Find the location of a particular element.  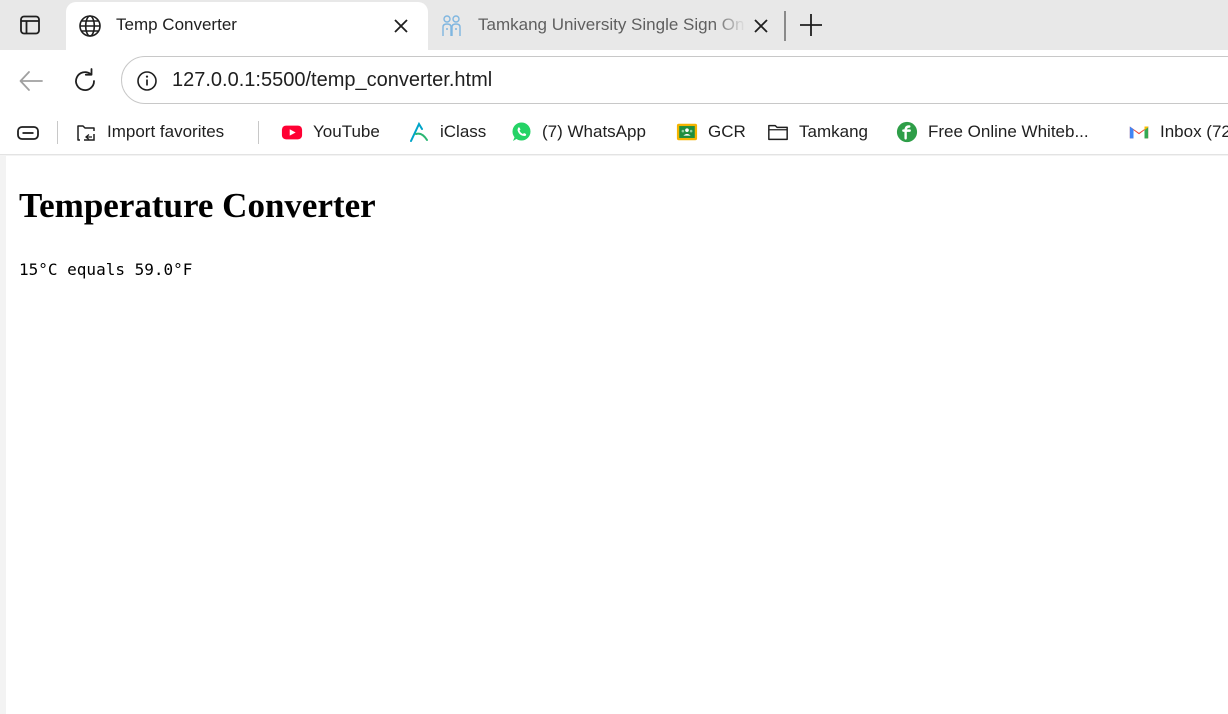

bookmark-label: YouTube is located at coordinates (346, 131).